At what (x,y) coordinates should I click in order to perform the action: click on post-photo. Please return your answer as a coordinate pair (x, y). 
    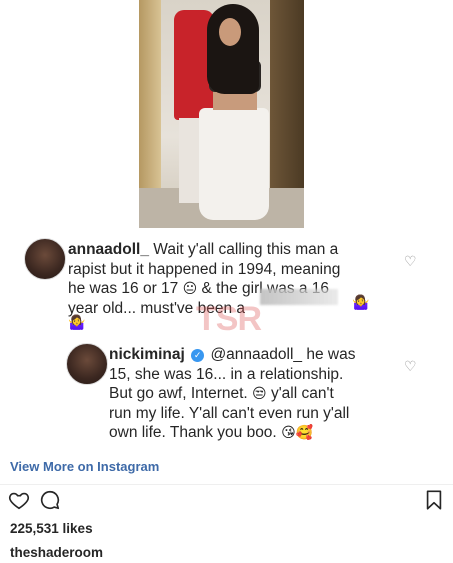
    Looking at the image, I should click on (221, 114).